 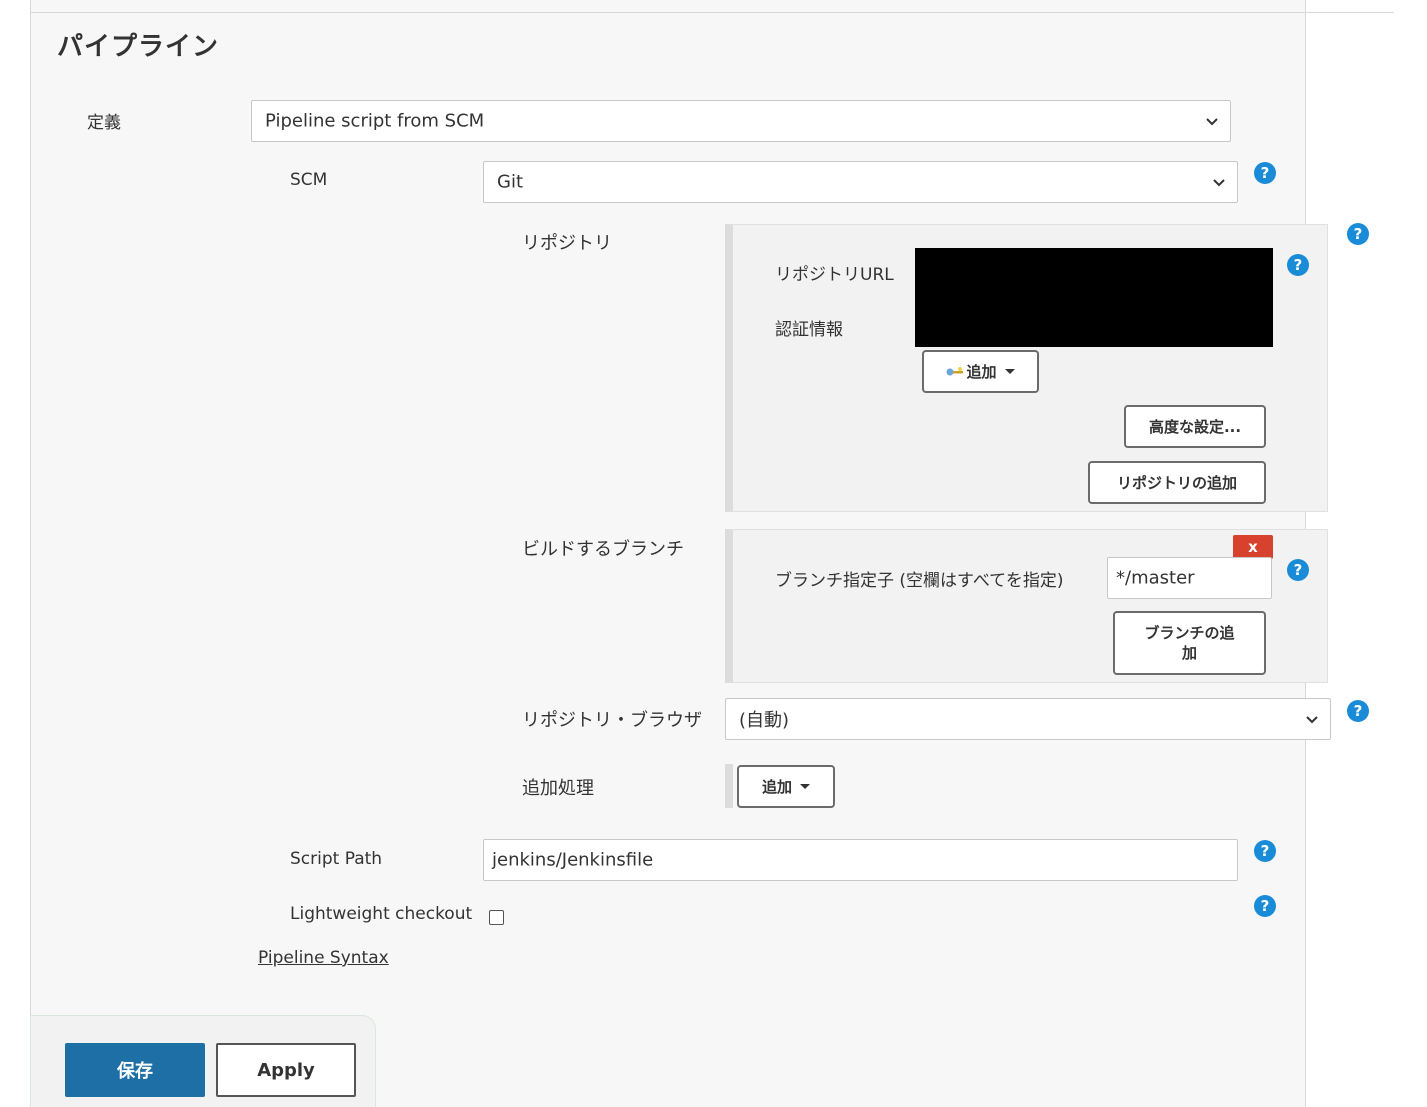 I want to click on lightweight-checkout-checkbox, so click(x=496, y=917).